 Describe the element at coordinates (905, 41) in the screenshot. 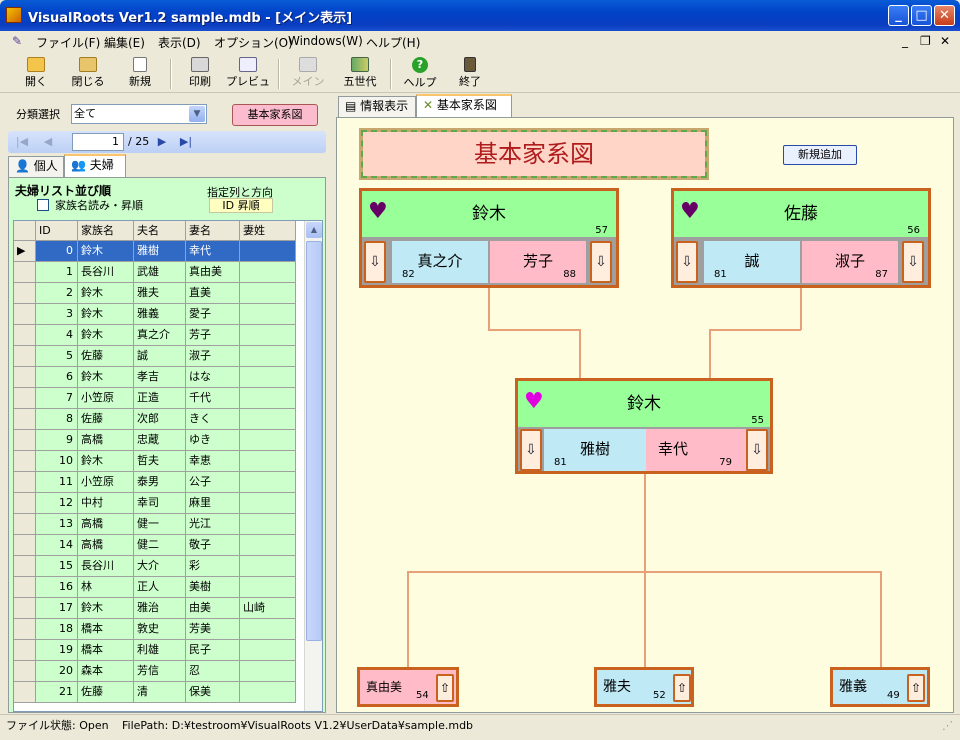

I see `mdi-minimize-icon: _` at that location.